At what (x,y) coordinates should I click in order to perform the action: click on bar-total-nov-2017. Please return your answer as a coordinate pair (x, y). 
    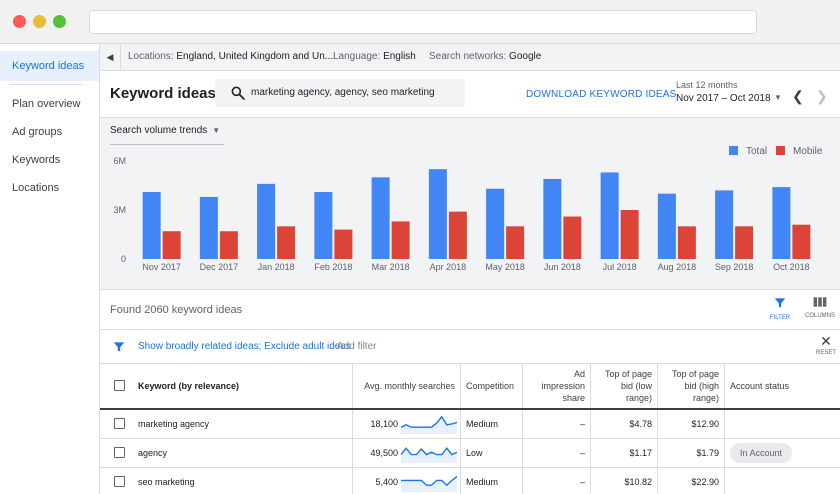
    Looking at the image, I should click on (151, 225).